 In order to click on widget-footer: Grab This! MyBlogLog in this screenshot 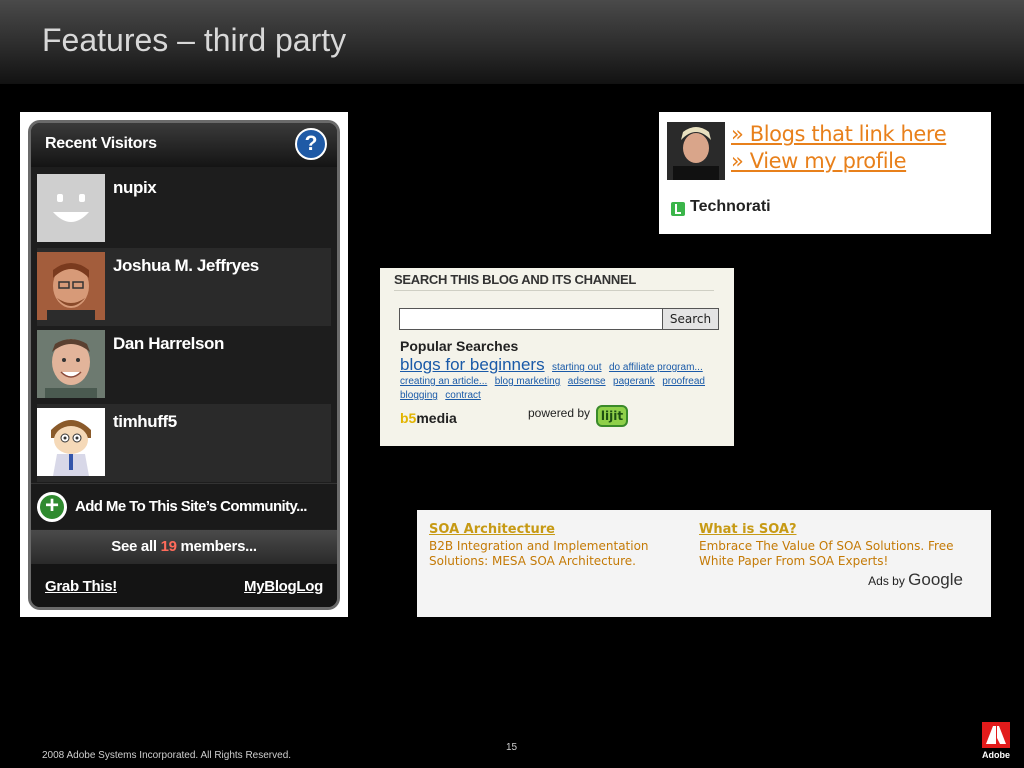, I will do `click(184, 585)`.